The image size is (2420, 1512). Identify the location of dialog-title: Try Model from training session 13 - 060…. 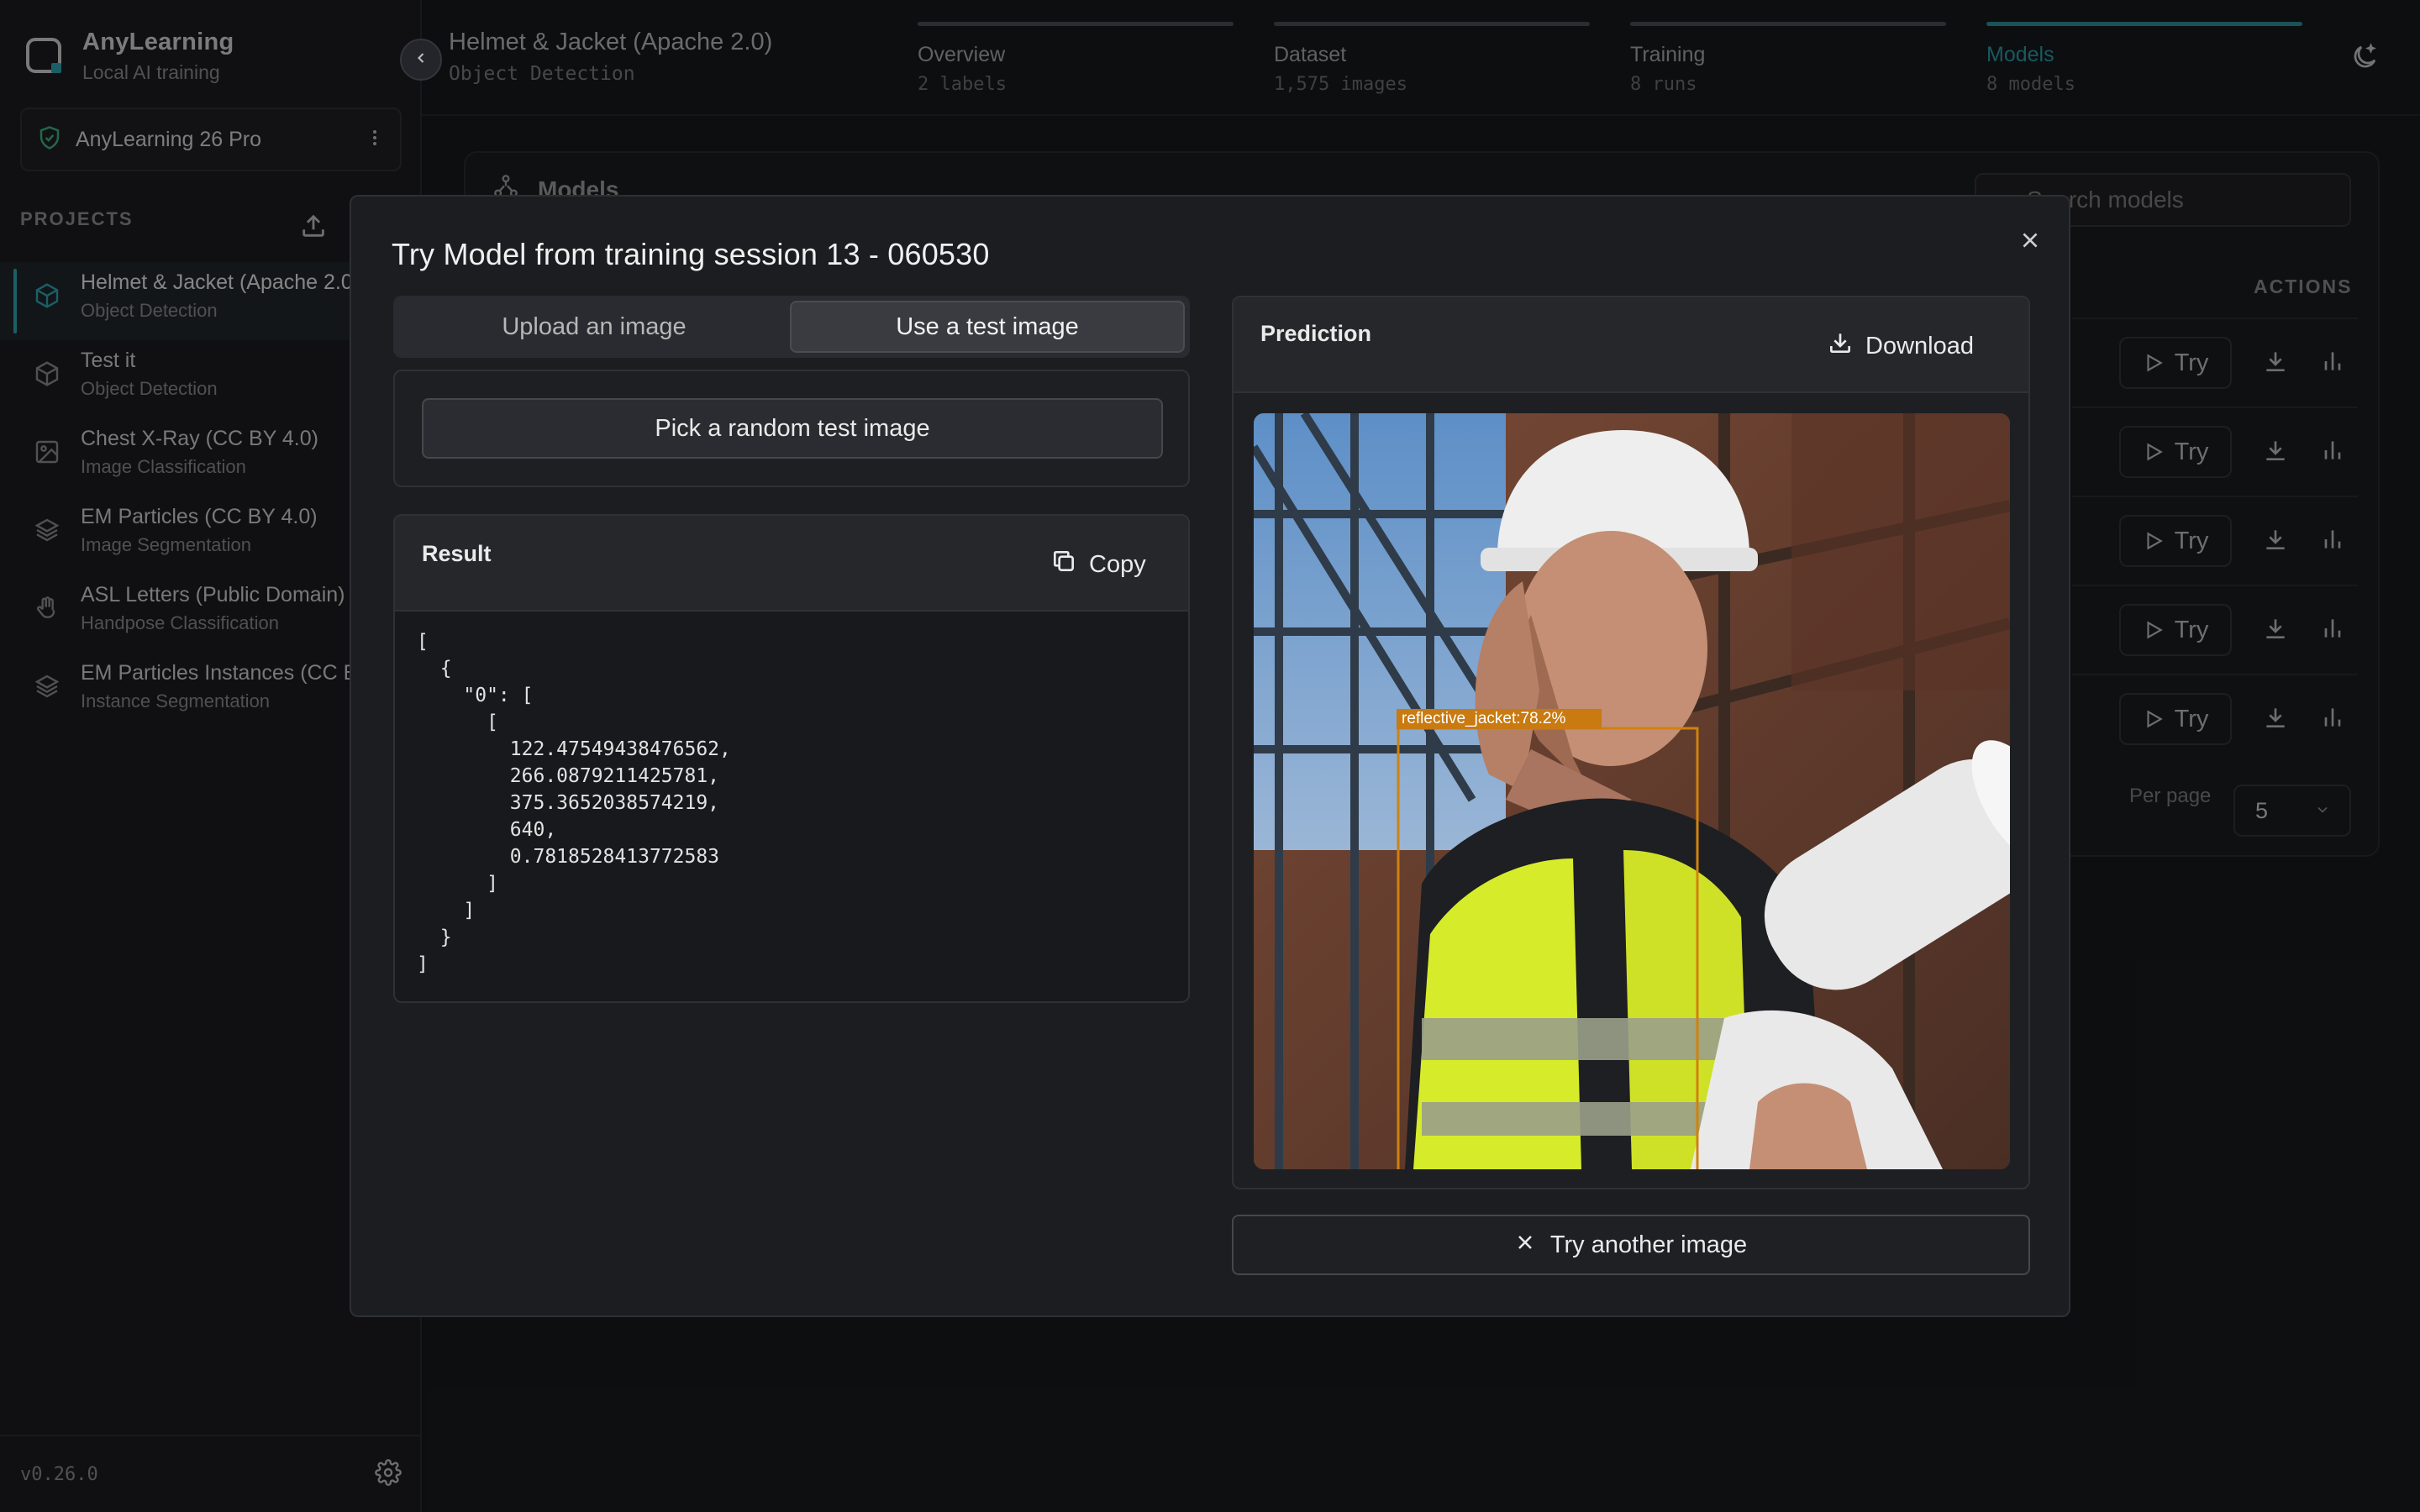
(691, 254).